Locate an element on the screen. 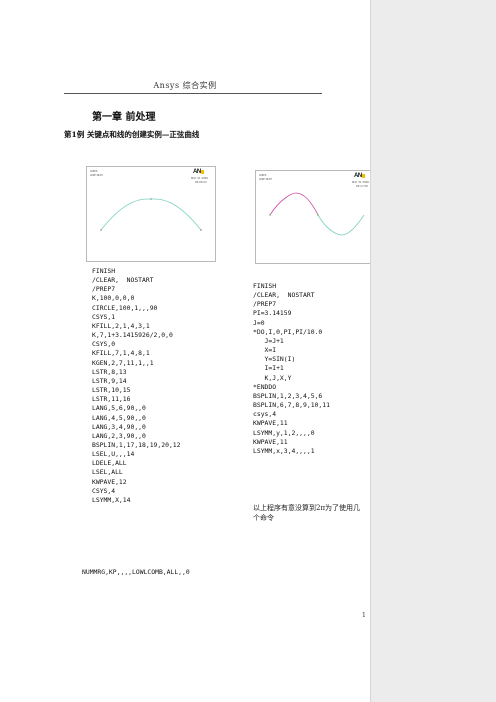 This screenshot has height=702, width=496. chapter-title: 第一章 前处理 is located at coordinates (124, 117).